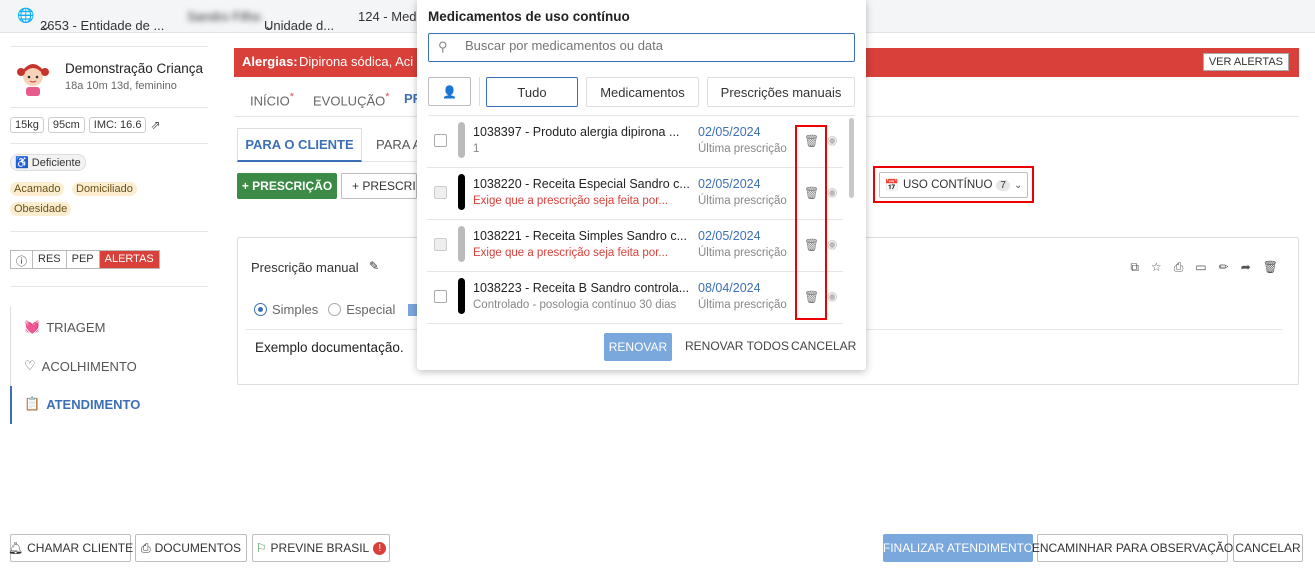 The width and height of the screenshot is (1315, 569). Describe the element at coordinates (1200, 267) in the screenshot. I see `settings-card-icon: ▭` at that location.